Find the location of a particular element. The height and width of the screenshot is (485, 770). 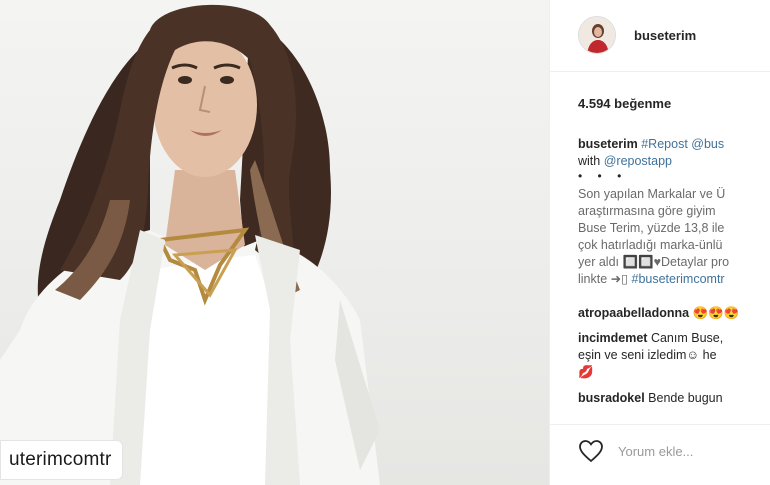

add-comment-bar is located at coordinates (660, 454).